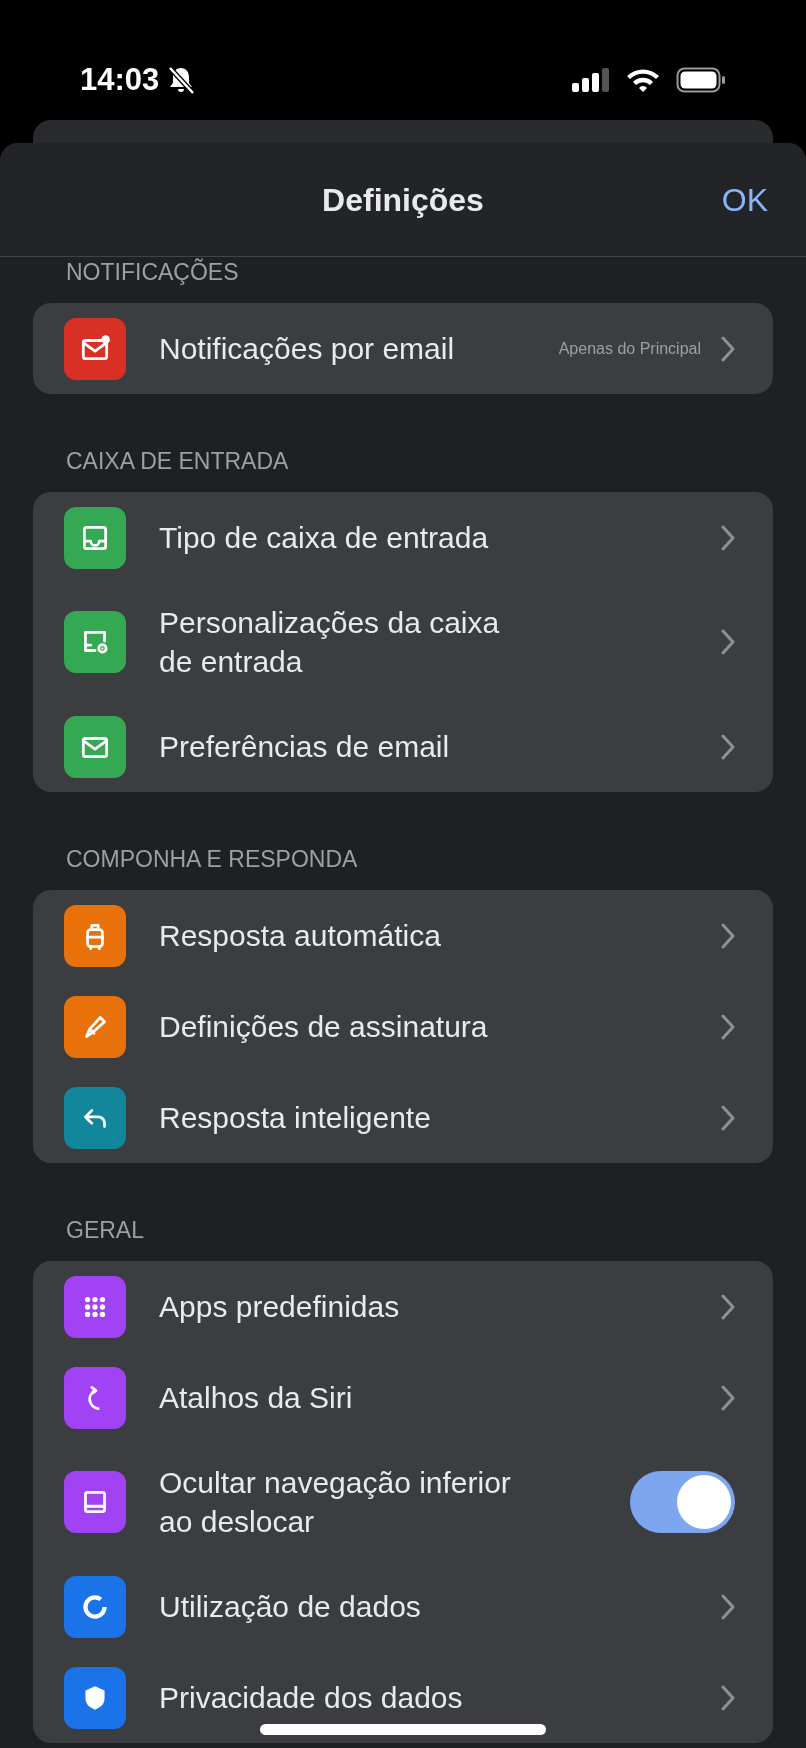  What do you see at coordinates (349, 642) in the screenshot?
I see `setting-label: Personalizações da caixa de entrada` at bounding box center [349, 642].